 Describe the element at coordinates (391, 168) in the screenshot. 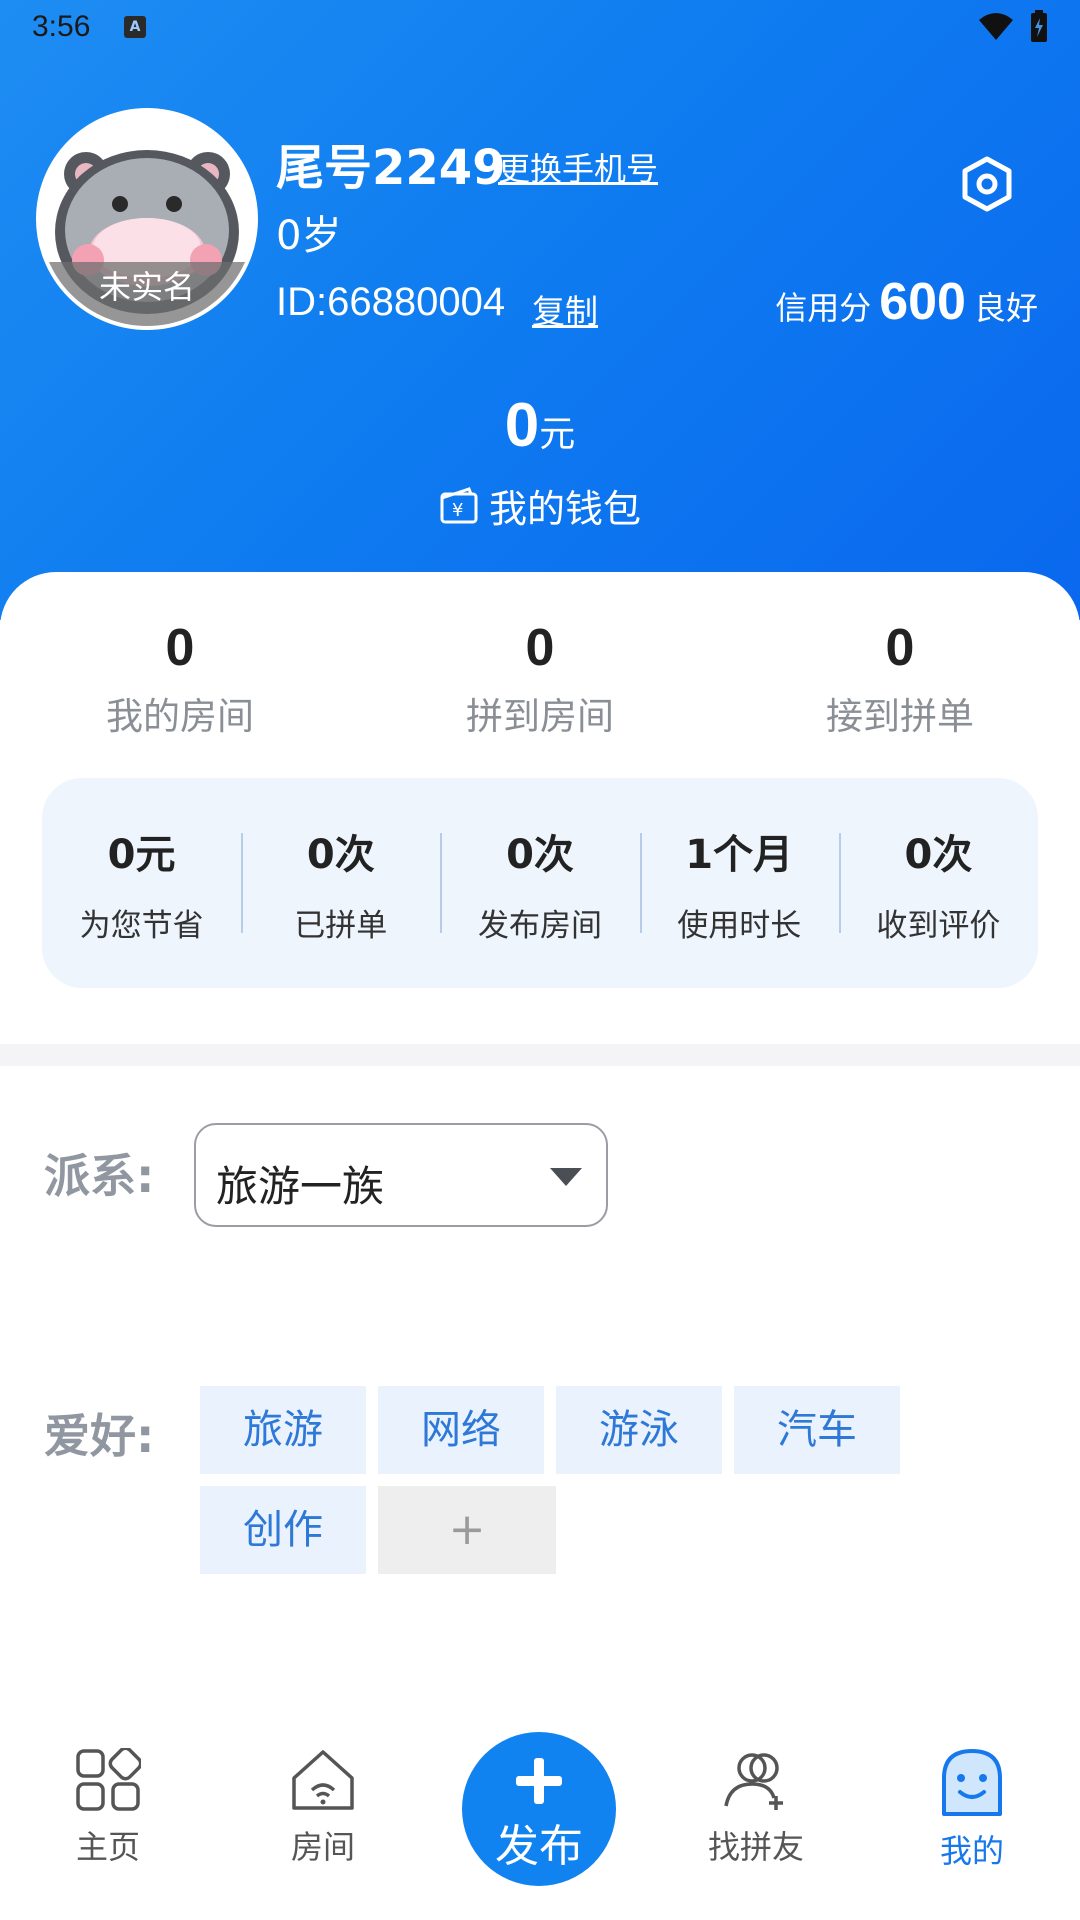

I see `nickname: 尾号2249` at that location.